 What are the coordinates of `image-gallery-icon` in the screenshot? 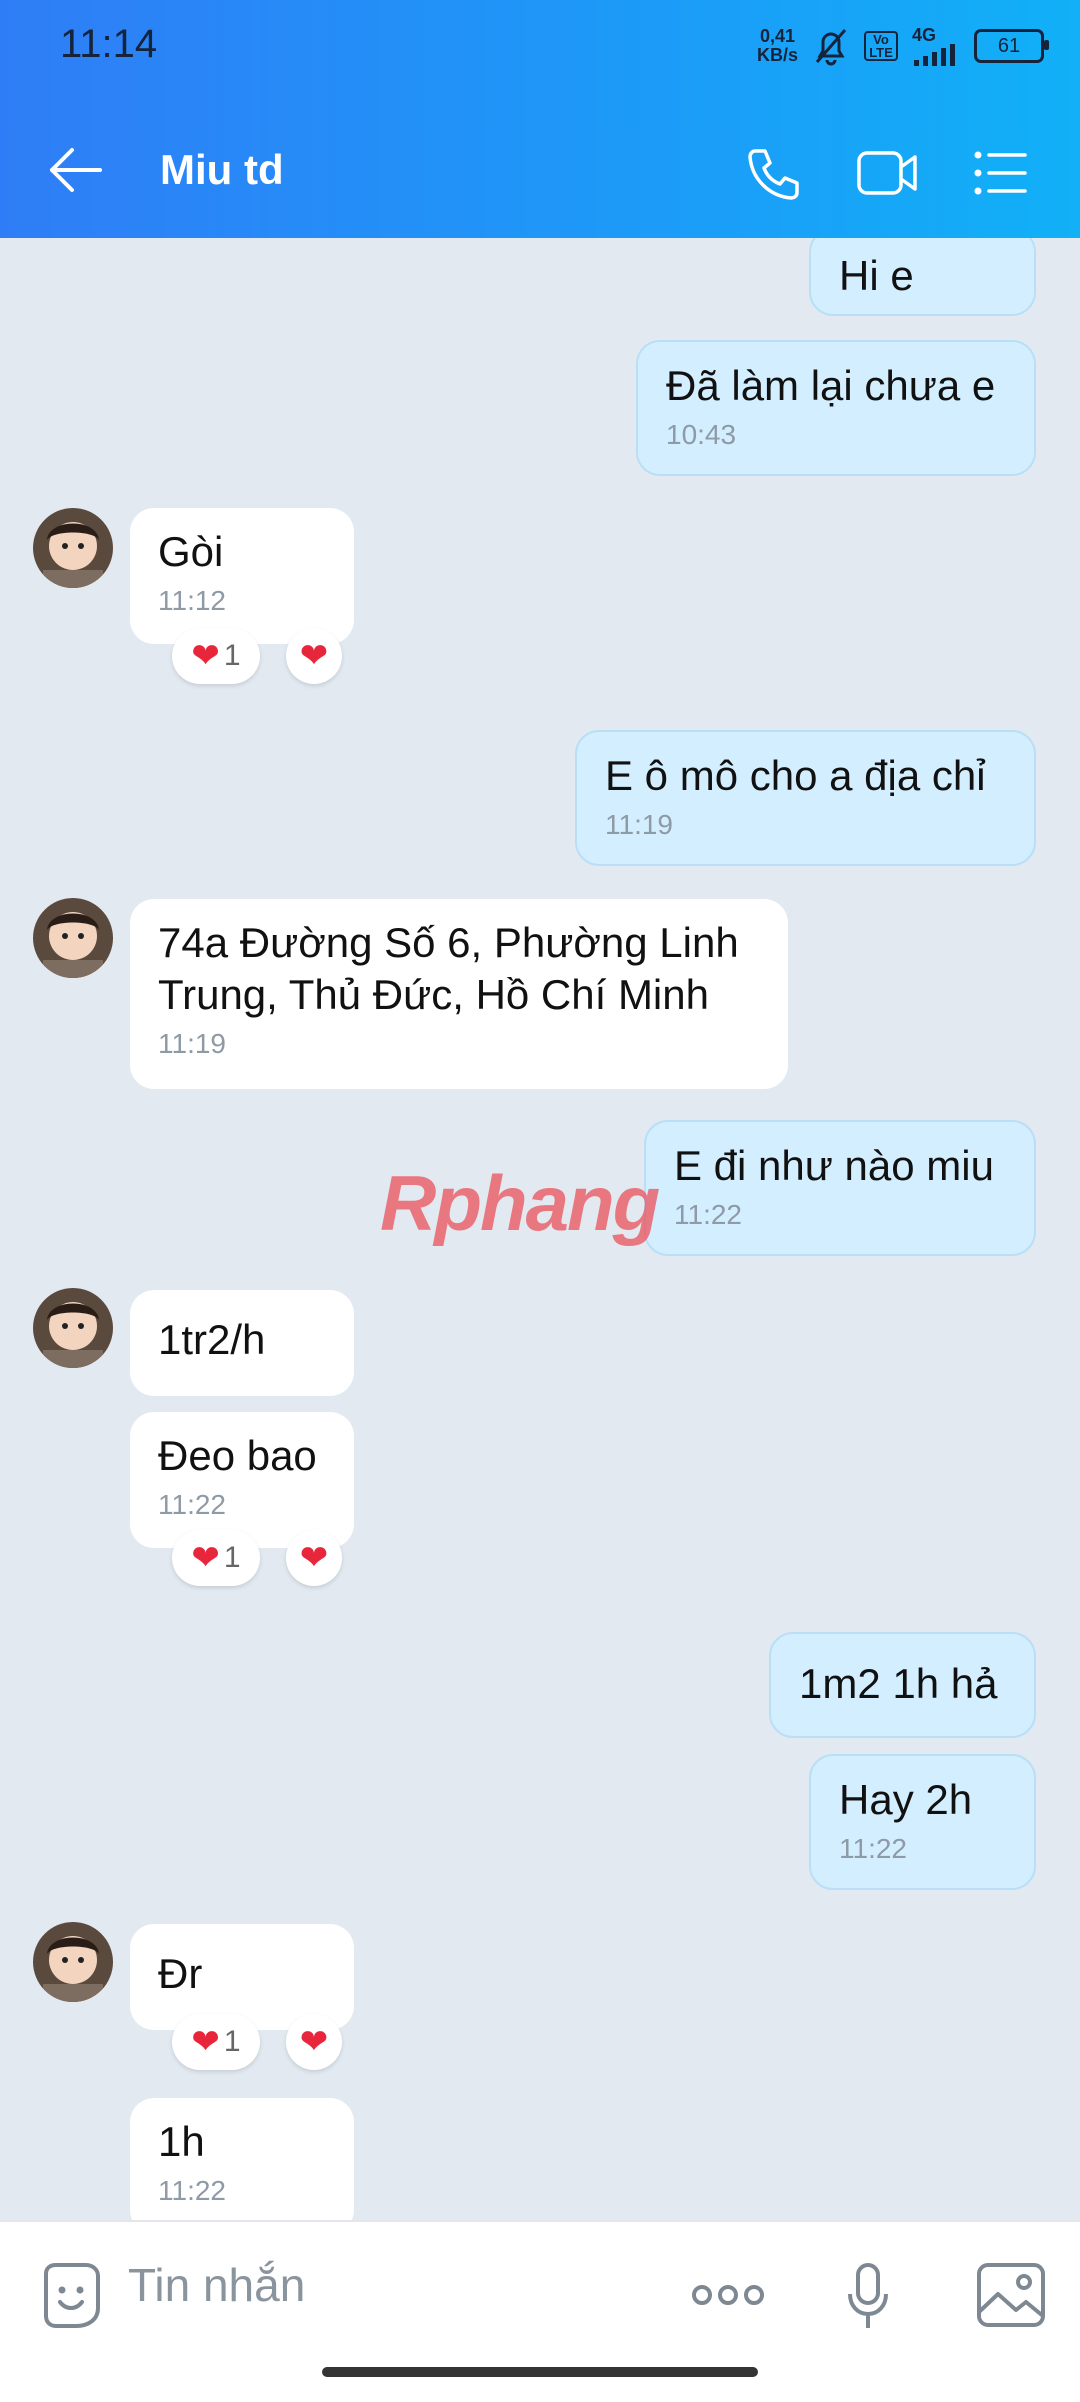 It's located at (1011, 2295).